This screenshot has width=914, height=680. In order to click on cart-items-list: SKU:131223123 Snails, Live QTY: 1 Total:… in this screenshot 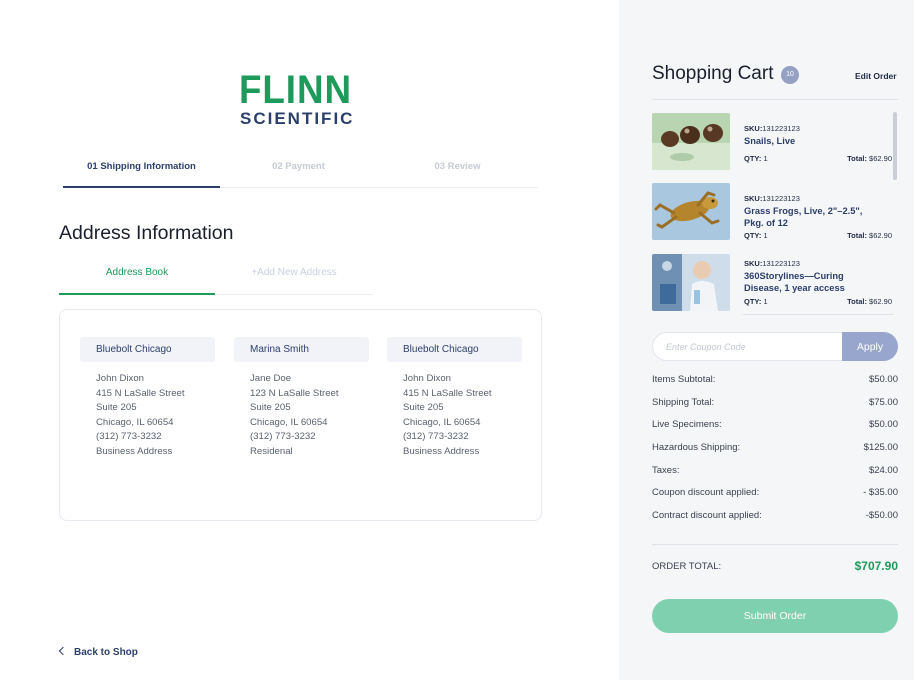, I will do `click(772, 212)`.